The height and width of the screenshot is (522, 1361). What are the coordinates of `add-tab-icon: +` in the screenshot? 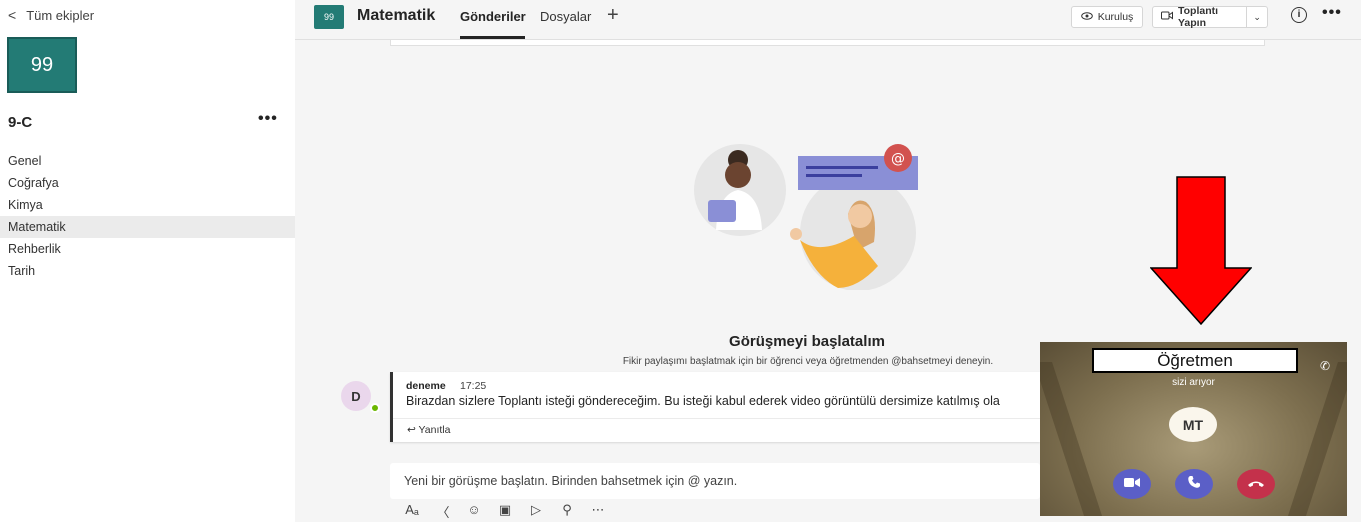 It's located at (613, 15).